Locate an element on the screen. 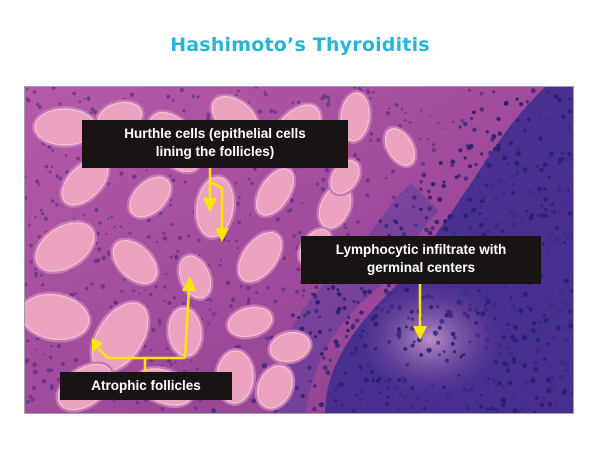  lymphocytic-label-line-1: Lymphocytic infiltrate with is located at coordinates (421, 249).